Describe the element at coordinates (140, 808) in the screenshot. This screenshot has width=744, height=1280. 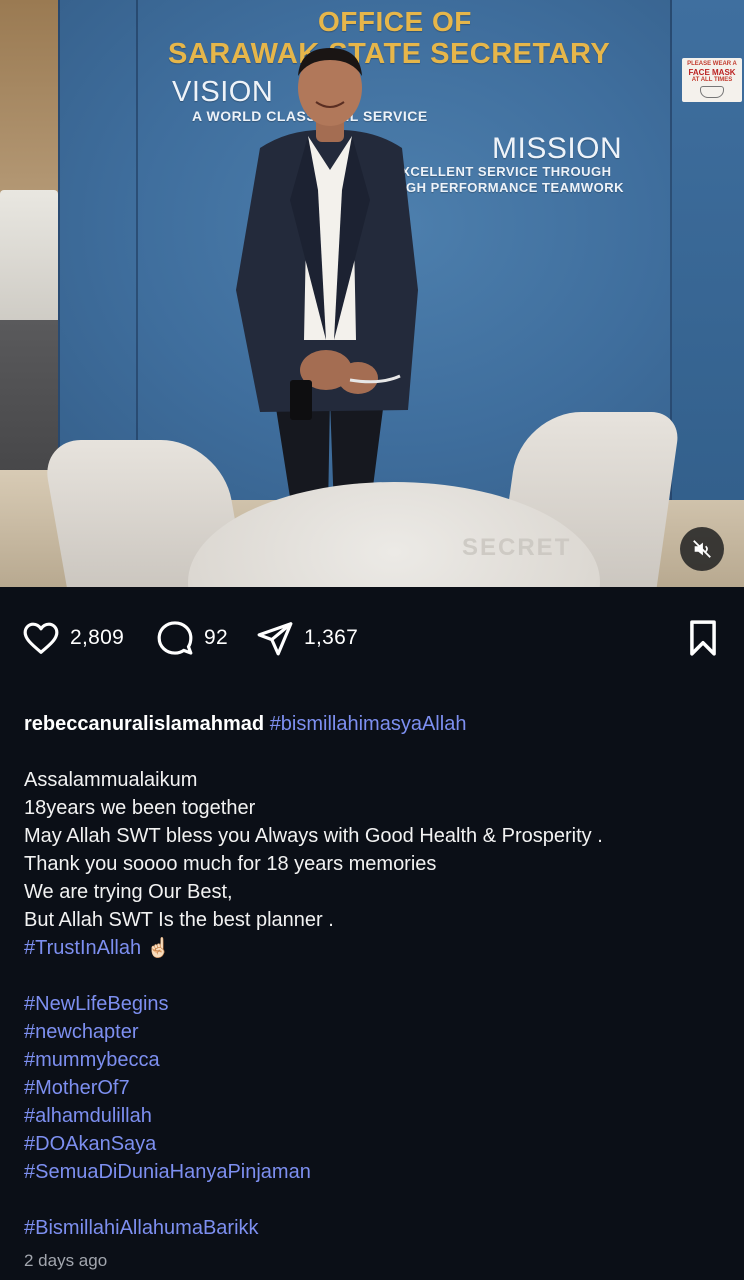
I see `caption-line: 18years we been together` at that location.